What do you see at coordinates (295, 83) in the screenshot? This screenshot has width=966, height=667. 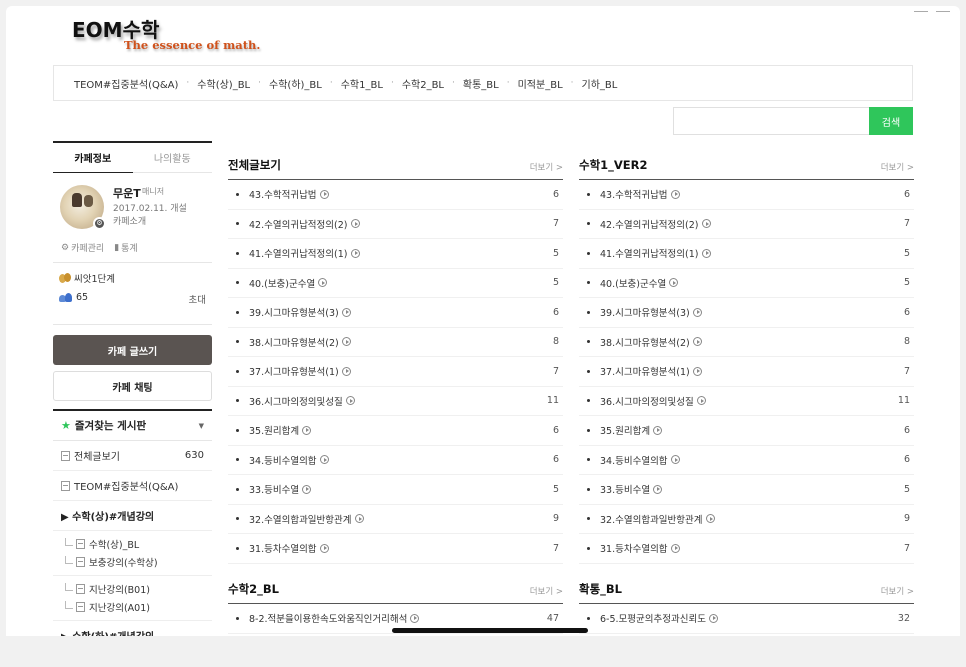 I see `topnav-item: 수학(하)_BL` at bounding box center [295, 83].